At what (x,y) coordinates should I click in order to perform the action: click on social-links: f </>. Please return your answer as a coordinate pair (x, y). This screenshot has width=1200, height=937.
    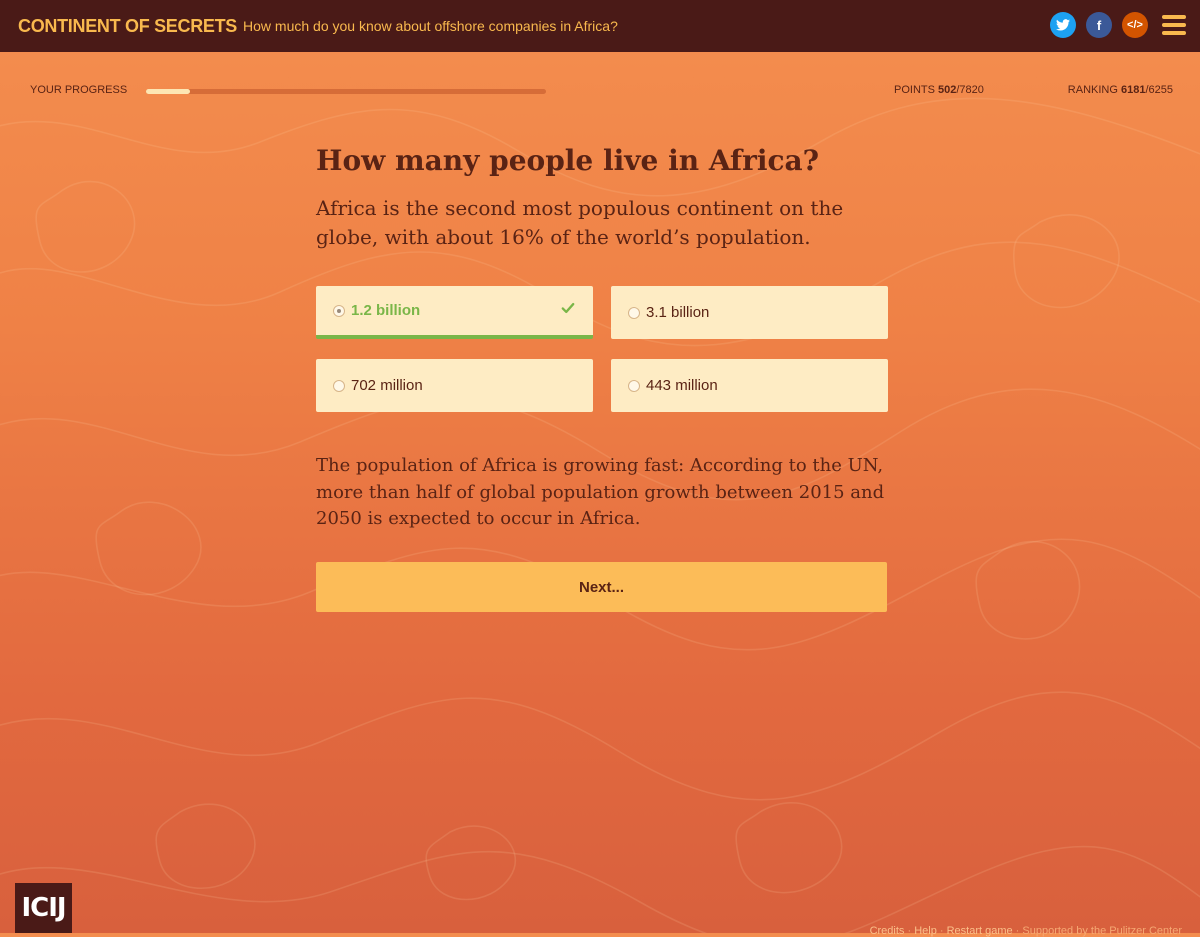
    Looking at the image, I should click on (1113, 25).